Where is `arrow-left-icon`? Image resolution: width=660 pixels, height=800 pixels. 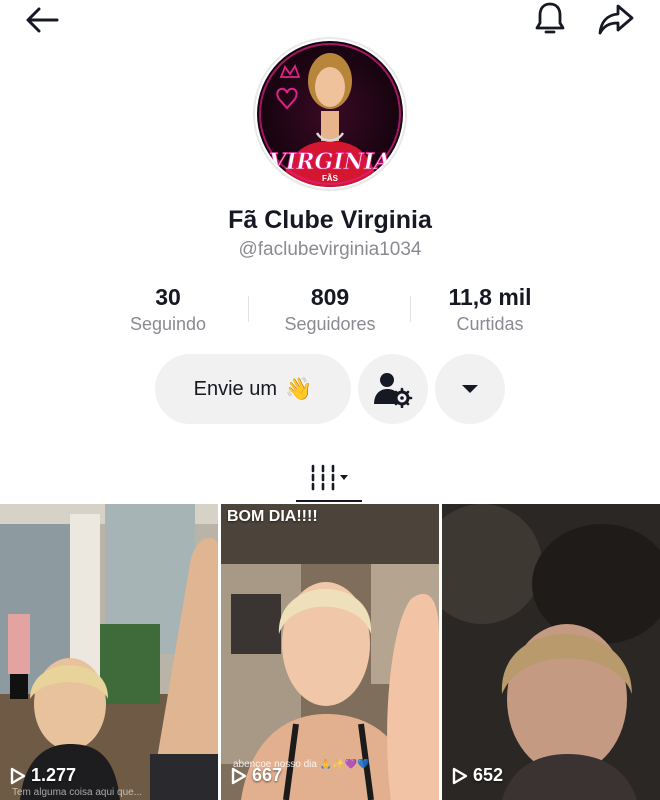 arrow-left-icon is located at coordinates (42, 20).